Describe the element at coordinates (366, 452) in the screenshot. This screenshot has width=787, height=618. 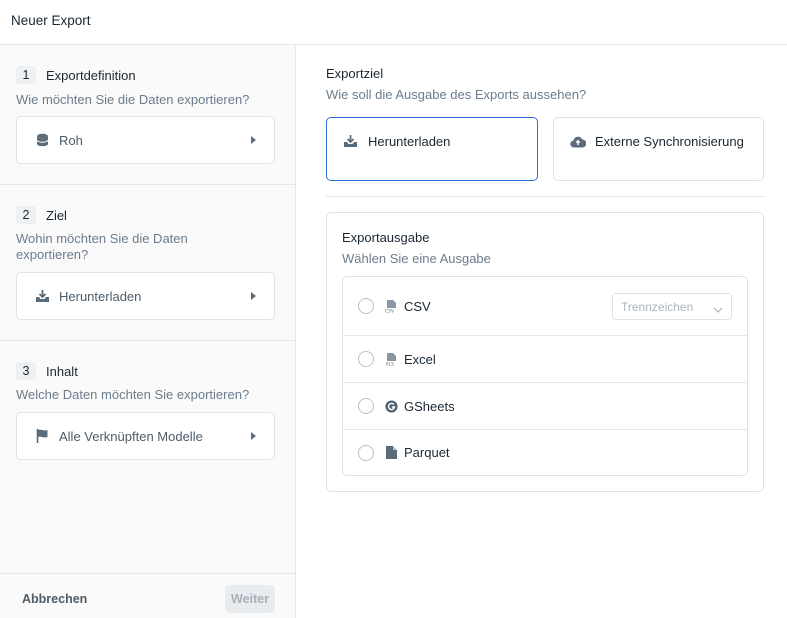
I see `parquet-radio` at that location.